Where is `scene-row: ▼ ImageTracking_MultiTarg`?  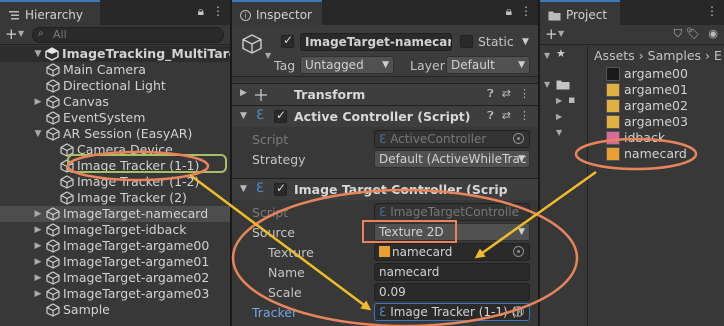 scene-row: ▼ ImageTracking_MultiTarg is located at coordinates (115, 54).